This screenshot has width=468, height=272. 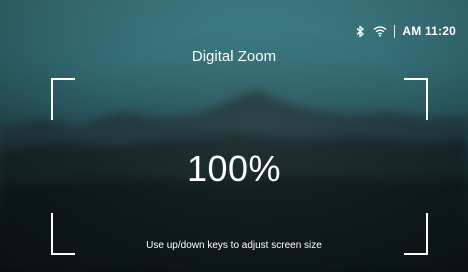 I want to click on bluetooth-icon, so click(x=360, y=31).